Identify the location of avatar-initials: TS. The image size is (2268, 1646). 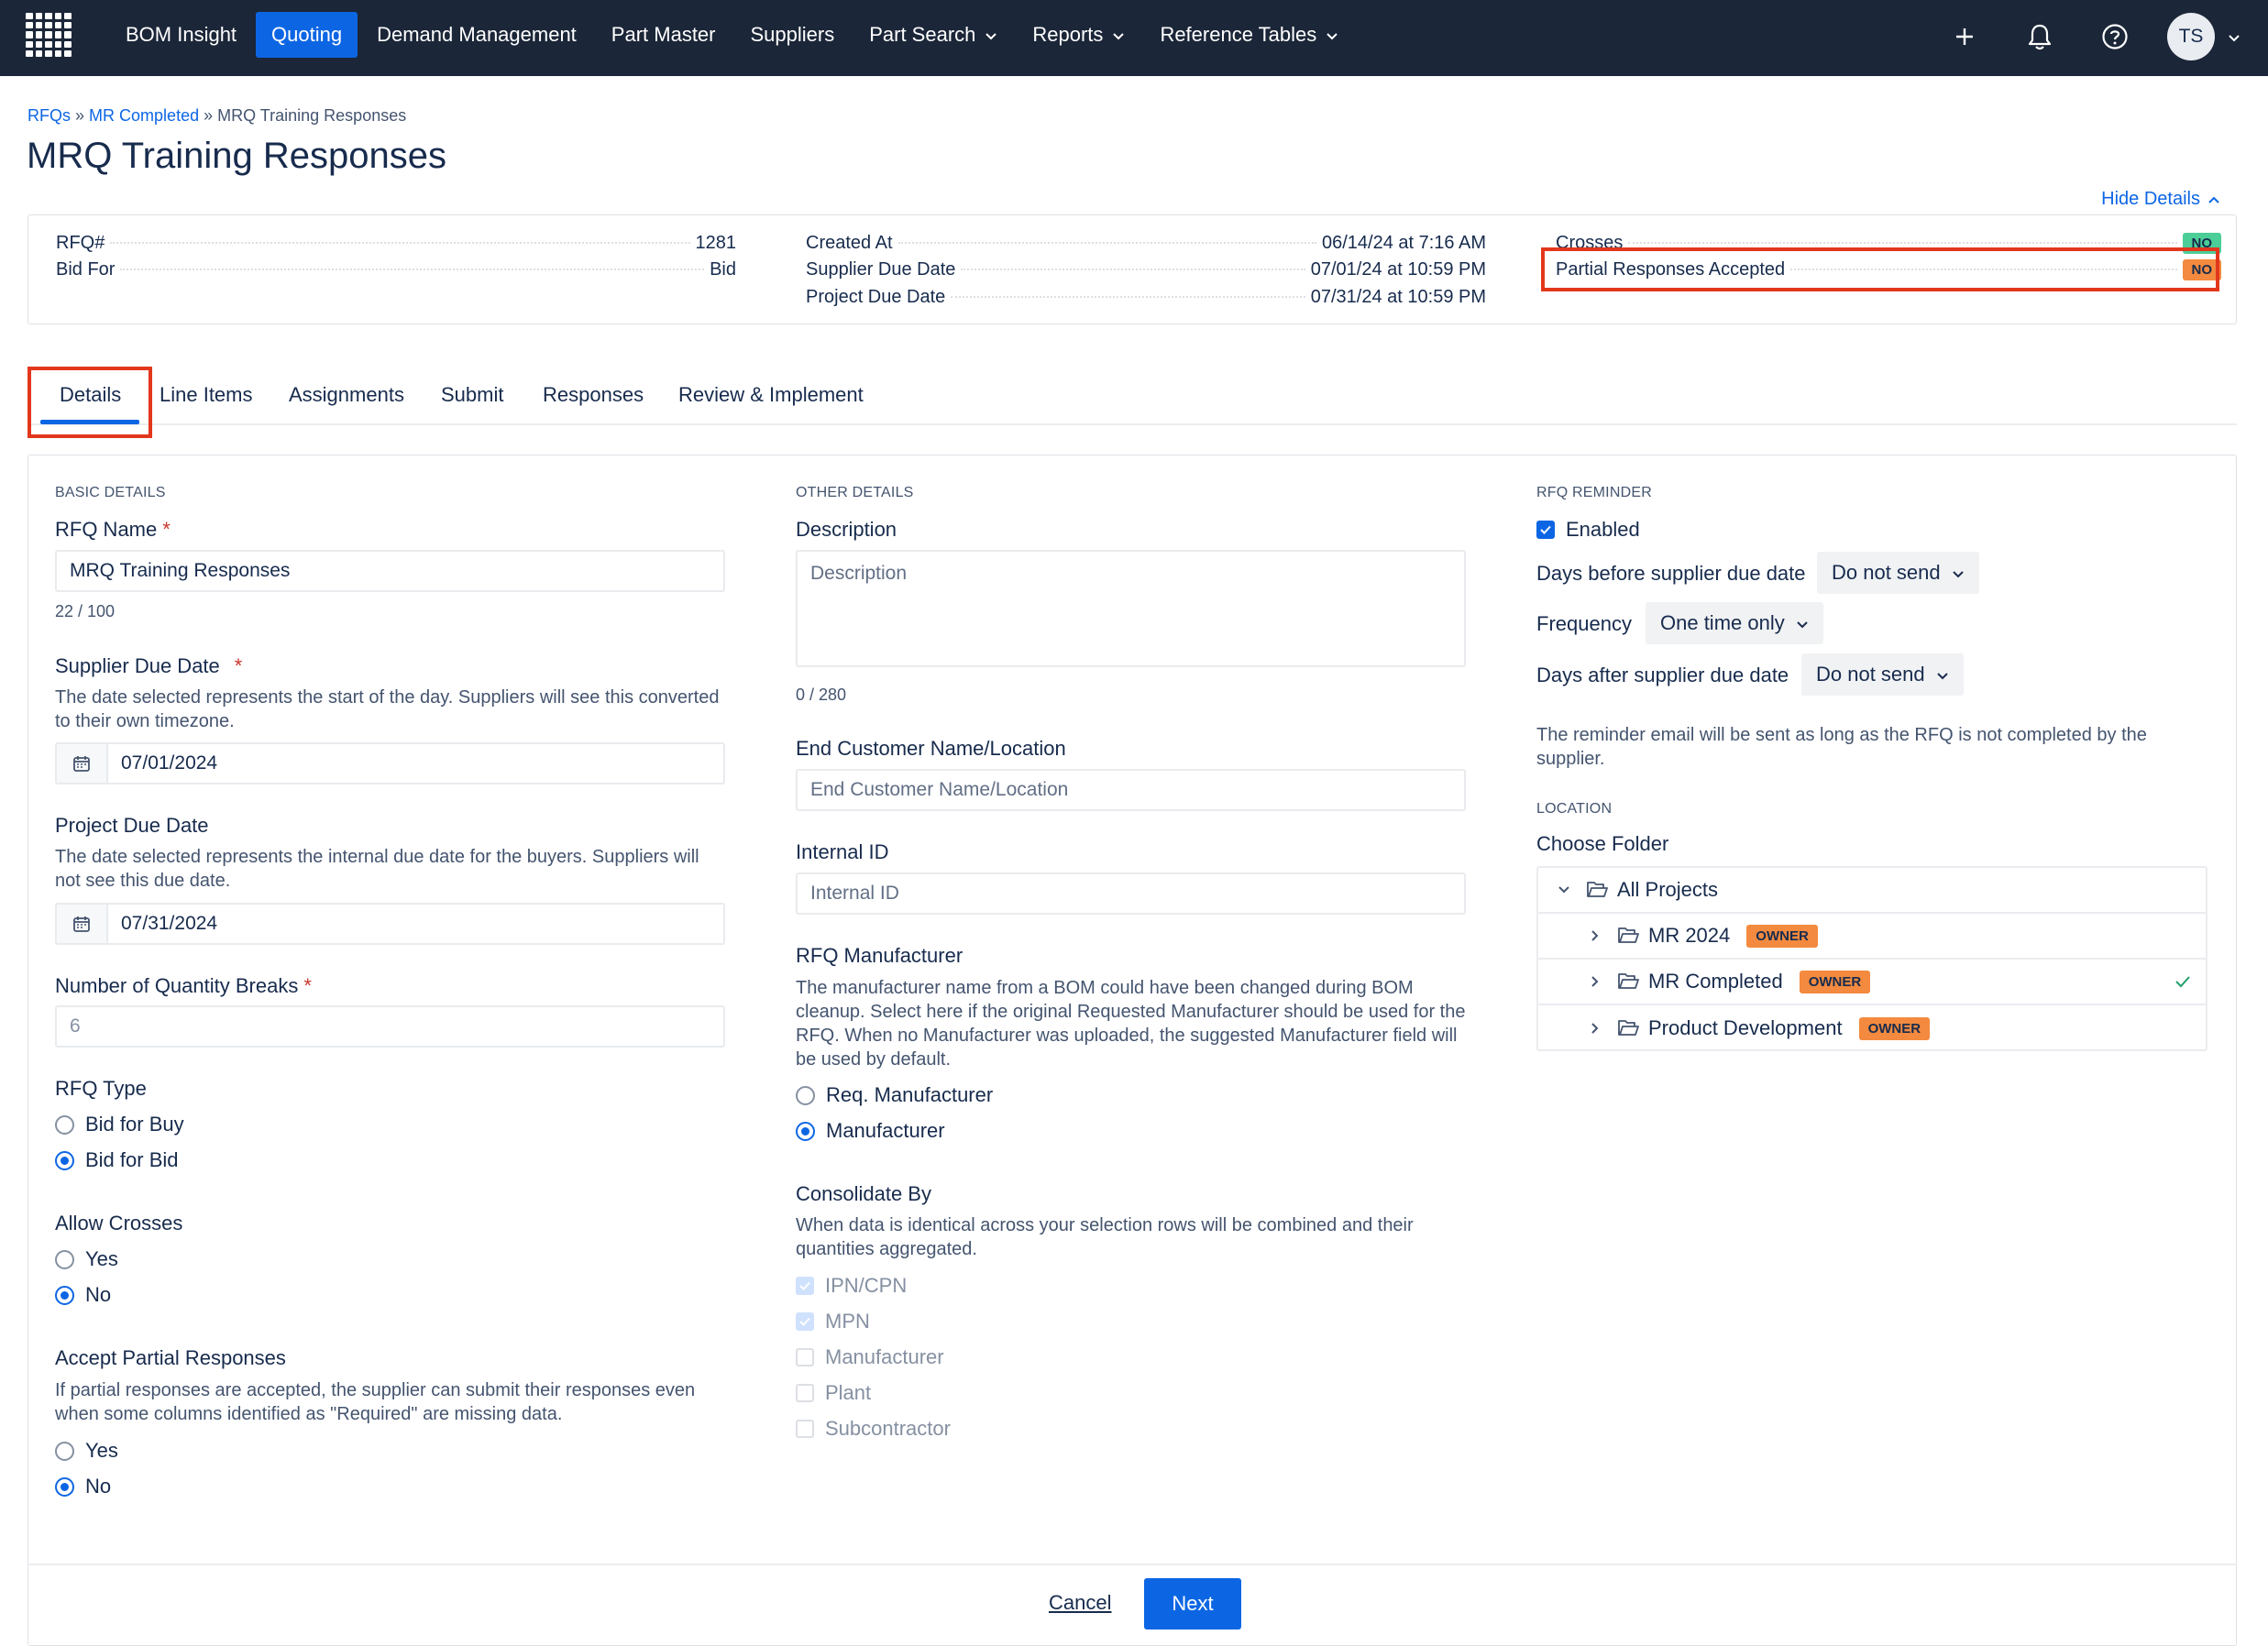
(2191, 36).